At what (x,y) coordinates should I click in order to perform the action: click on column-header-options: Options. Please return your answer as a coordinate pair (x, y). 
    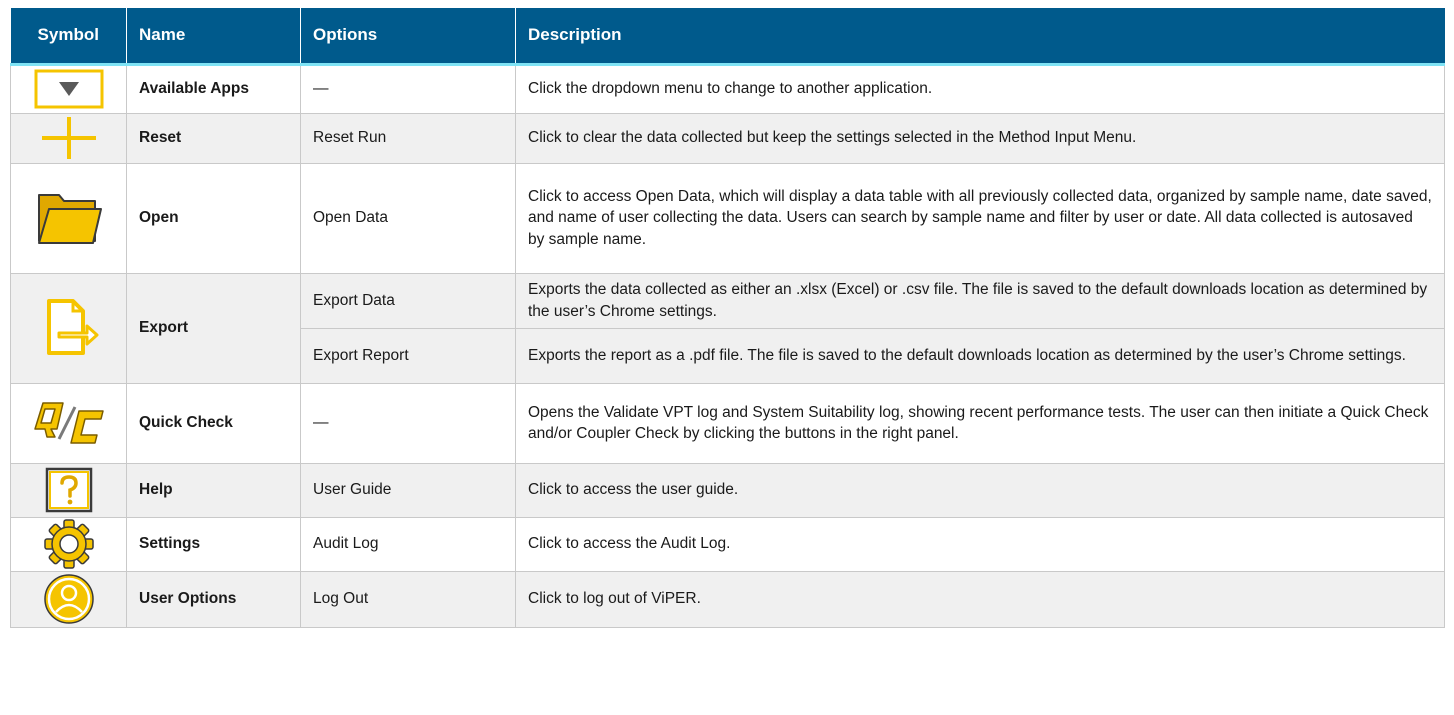
    Looking at the image, I should click on (408, 37).